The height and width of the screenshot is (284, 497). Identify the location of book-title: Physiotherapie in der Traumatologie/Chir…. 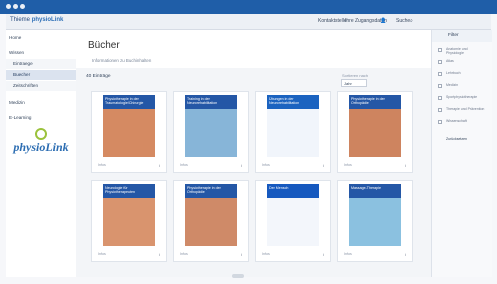
(129, 102).